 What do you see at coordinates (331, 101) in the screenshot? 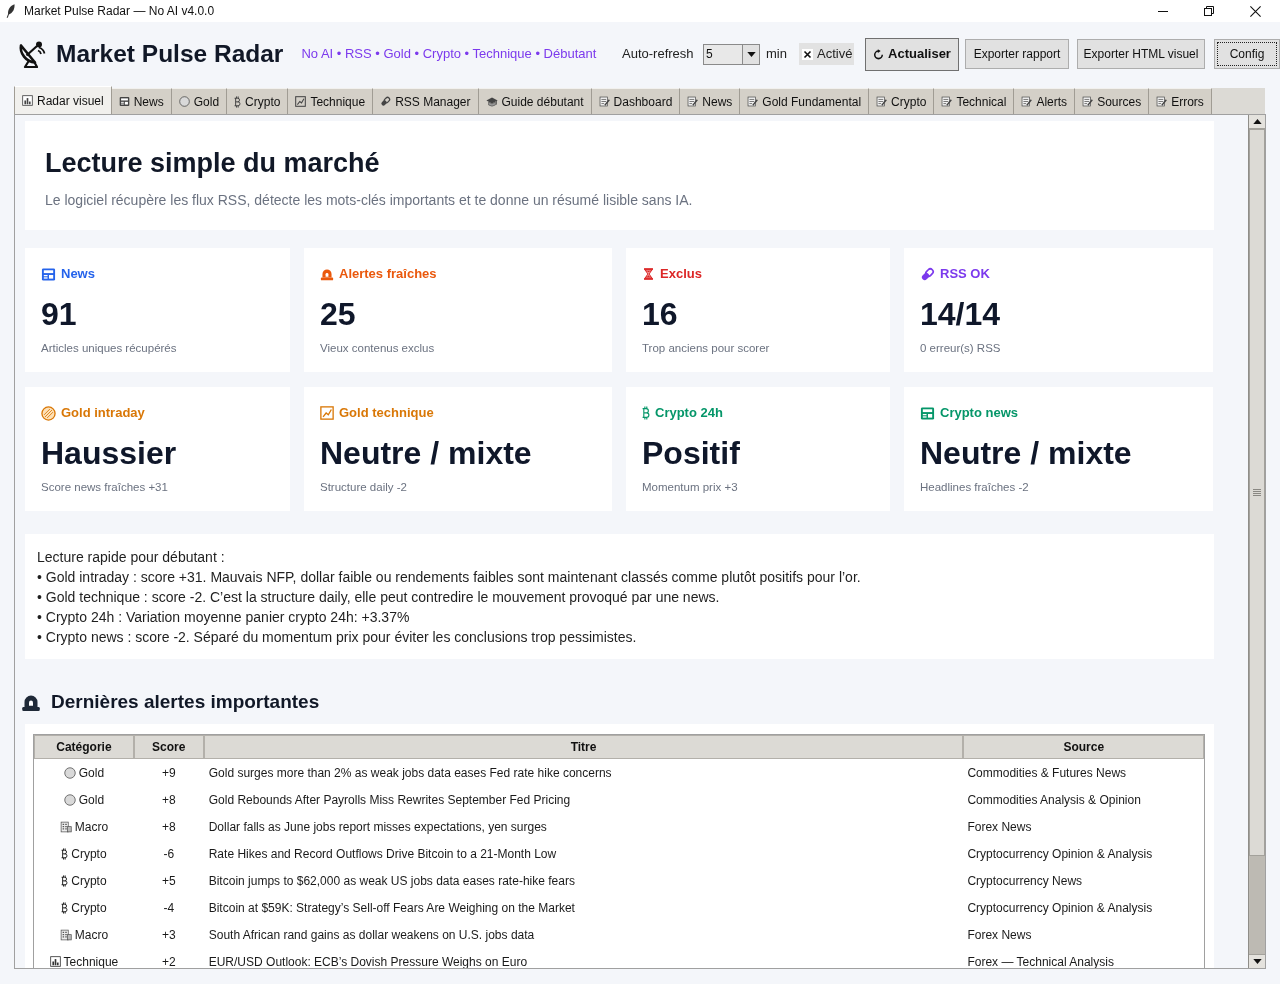
I see `tab: Technique` at bounding box center [331, 101].